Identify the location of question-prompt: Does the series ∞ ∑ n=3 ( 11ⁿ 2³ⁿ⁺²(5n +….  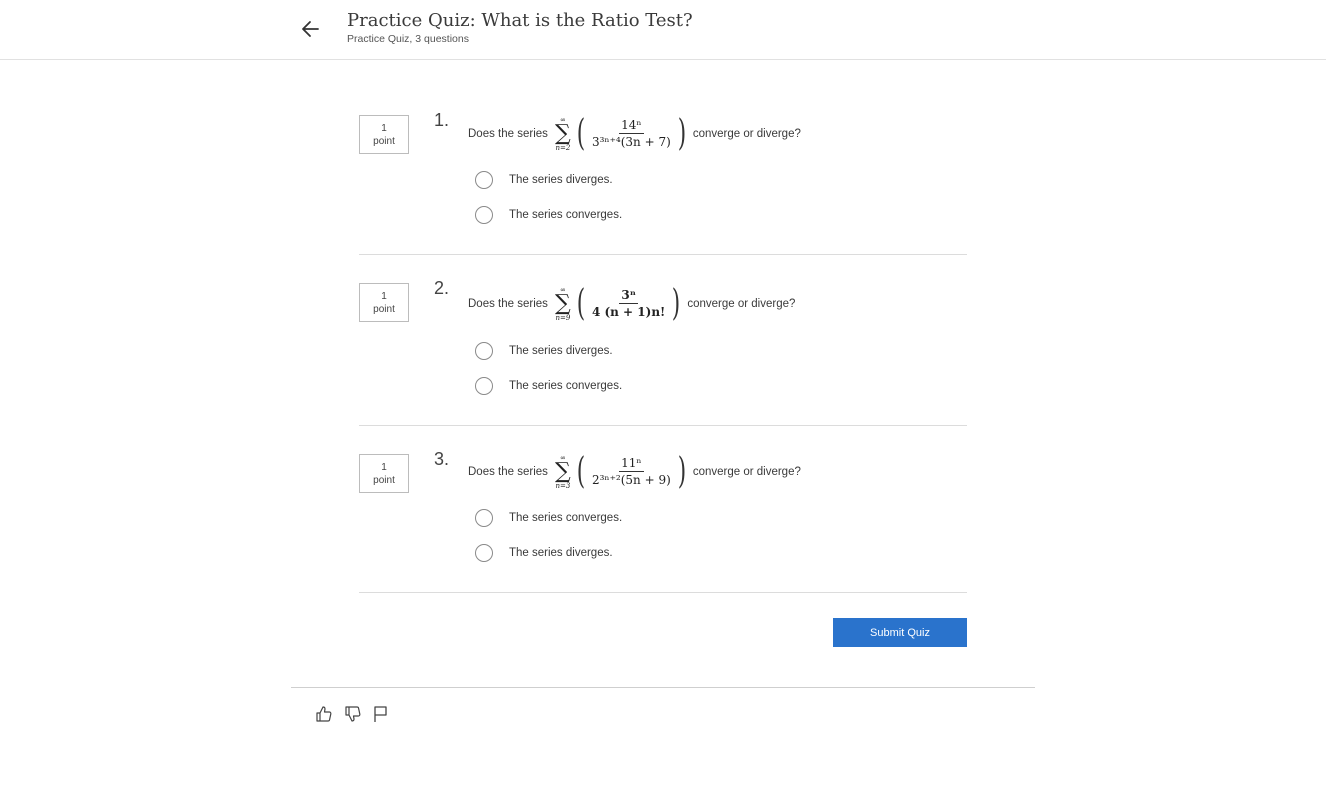
(634, 472).